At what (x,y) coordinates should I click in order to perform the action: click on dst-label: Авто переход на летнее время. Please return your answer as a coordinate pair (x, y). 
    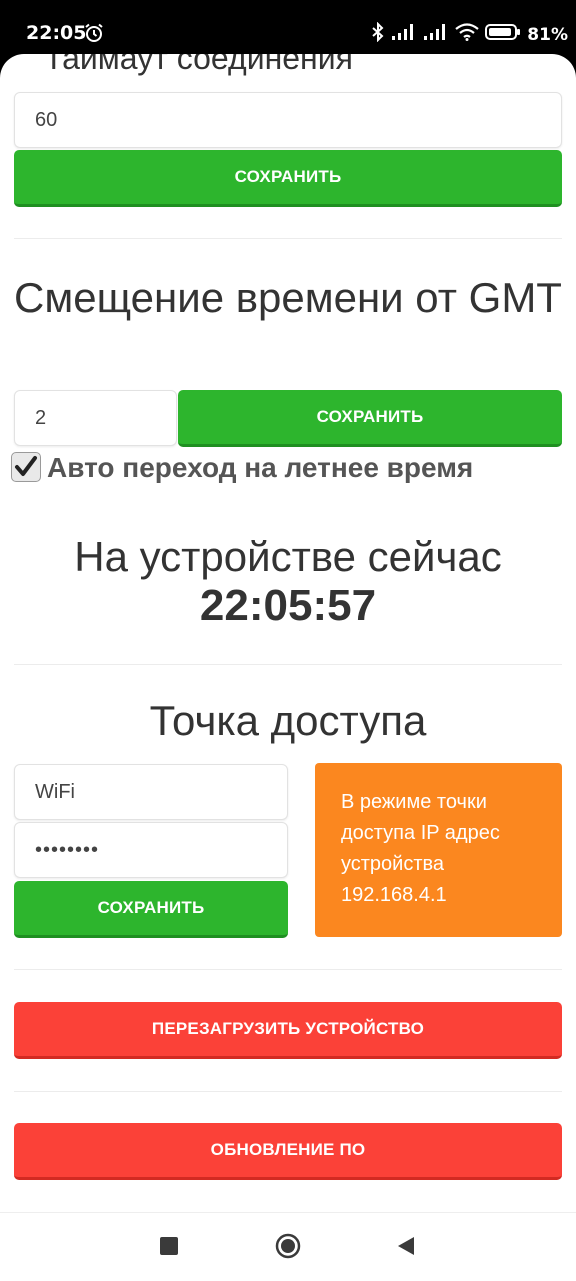
    Looking at the image, I should click on (260, 467).